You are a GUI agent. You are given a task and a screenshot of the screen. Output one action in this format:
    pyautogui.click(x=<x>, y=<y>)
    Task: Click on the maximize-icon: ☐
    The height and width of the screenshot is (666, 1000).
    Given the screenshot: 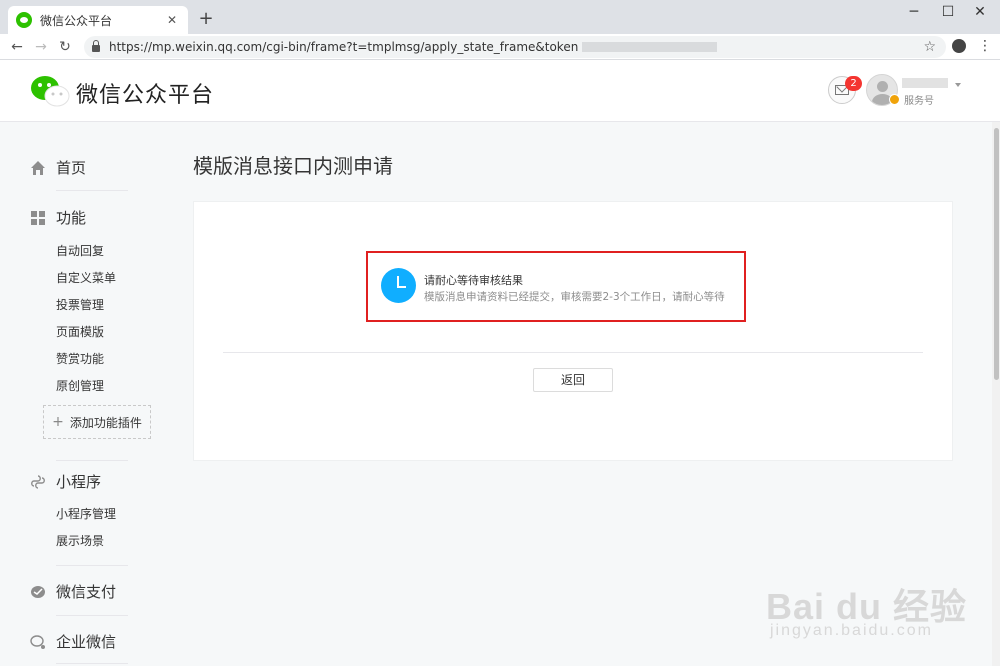 What is the action you would take?
    pyautogui.click(x=948, y=12)
    